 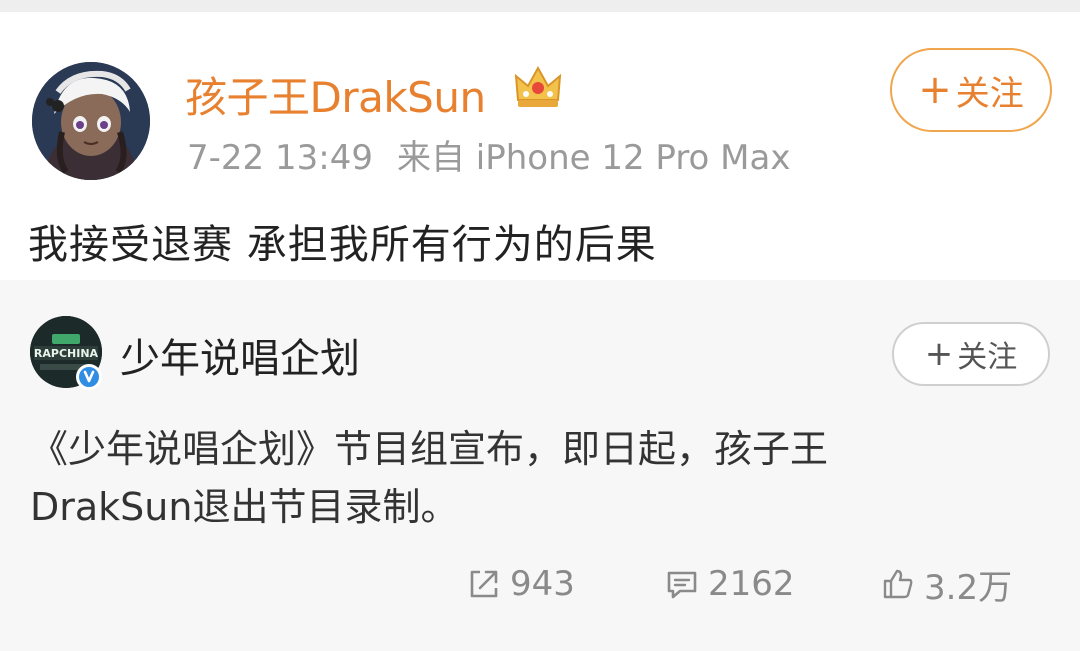 I want to click on follow-button: + 关注, so click(x=971, y=90).